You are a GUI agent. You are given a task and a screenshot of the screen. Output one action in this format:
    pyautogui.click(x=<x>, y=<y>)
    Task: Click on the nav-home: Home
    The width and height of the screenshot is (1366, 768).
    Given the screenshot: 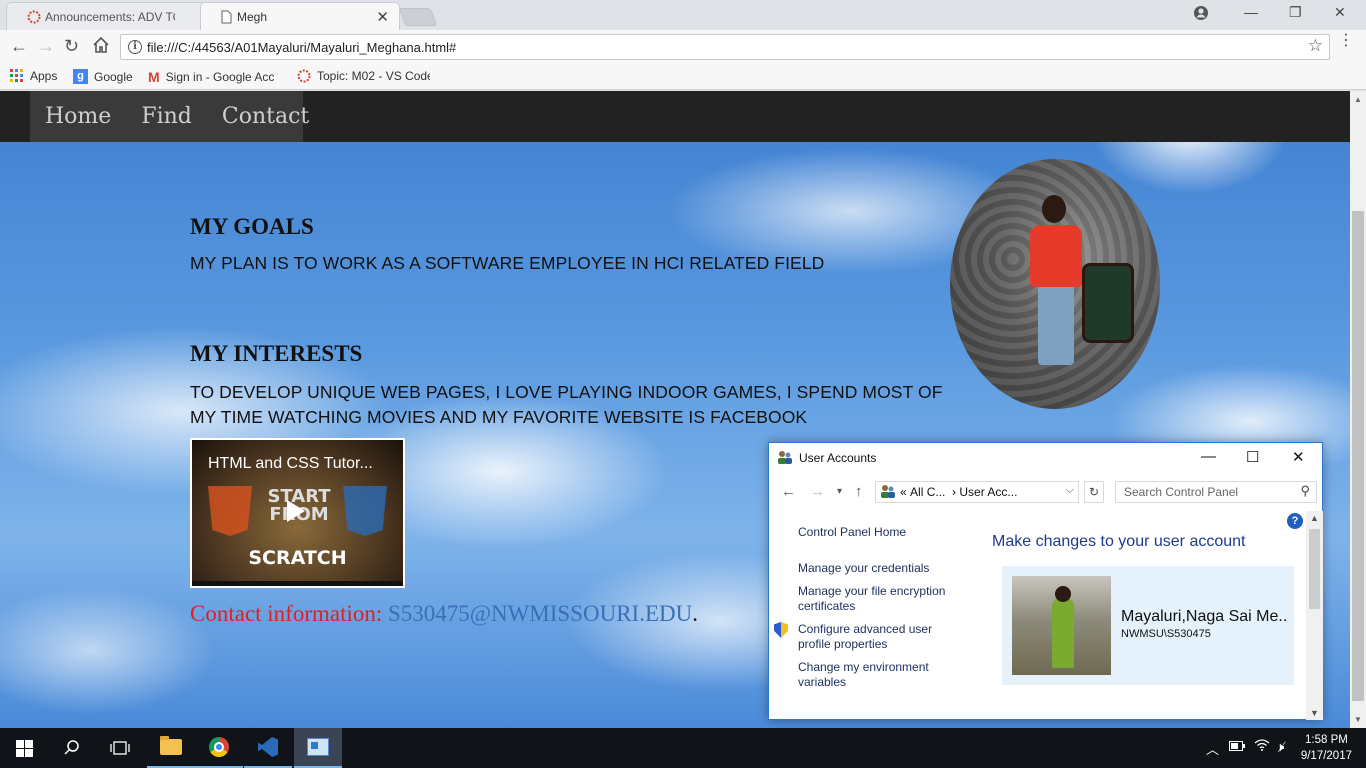 What is the action you would take?
    pyautogui.click(x=78, y=116)
    